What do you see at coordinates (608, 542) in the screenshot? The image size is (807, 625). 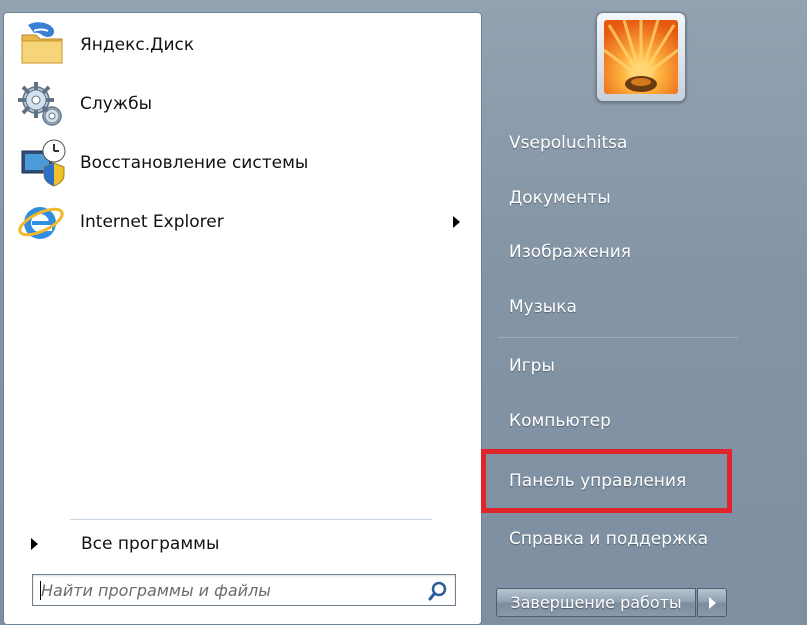 I see `help-and-support-link: Справка и поддержка` at bounding box center [608, 542].